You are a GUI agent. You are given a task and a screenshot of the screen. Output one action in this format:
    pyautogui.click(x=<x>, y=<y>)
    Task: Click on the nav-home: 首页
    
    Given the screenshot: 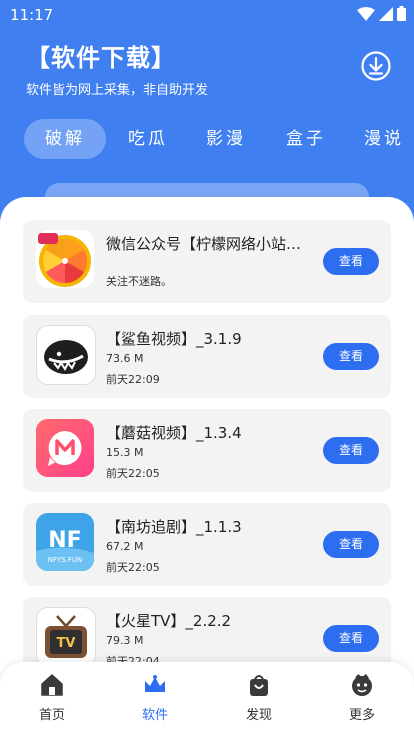 What is the action you would take?
    pyautogui.click(x=52, y=697)
    